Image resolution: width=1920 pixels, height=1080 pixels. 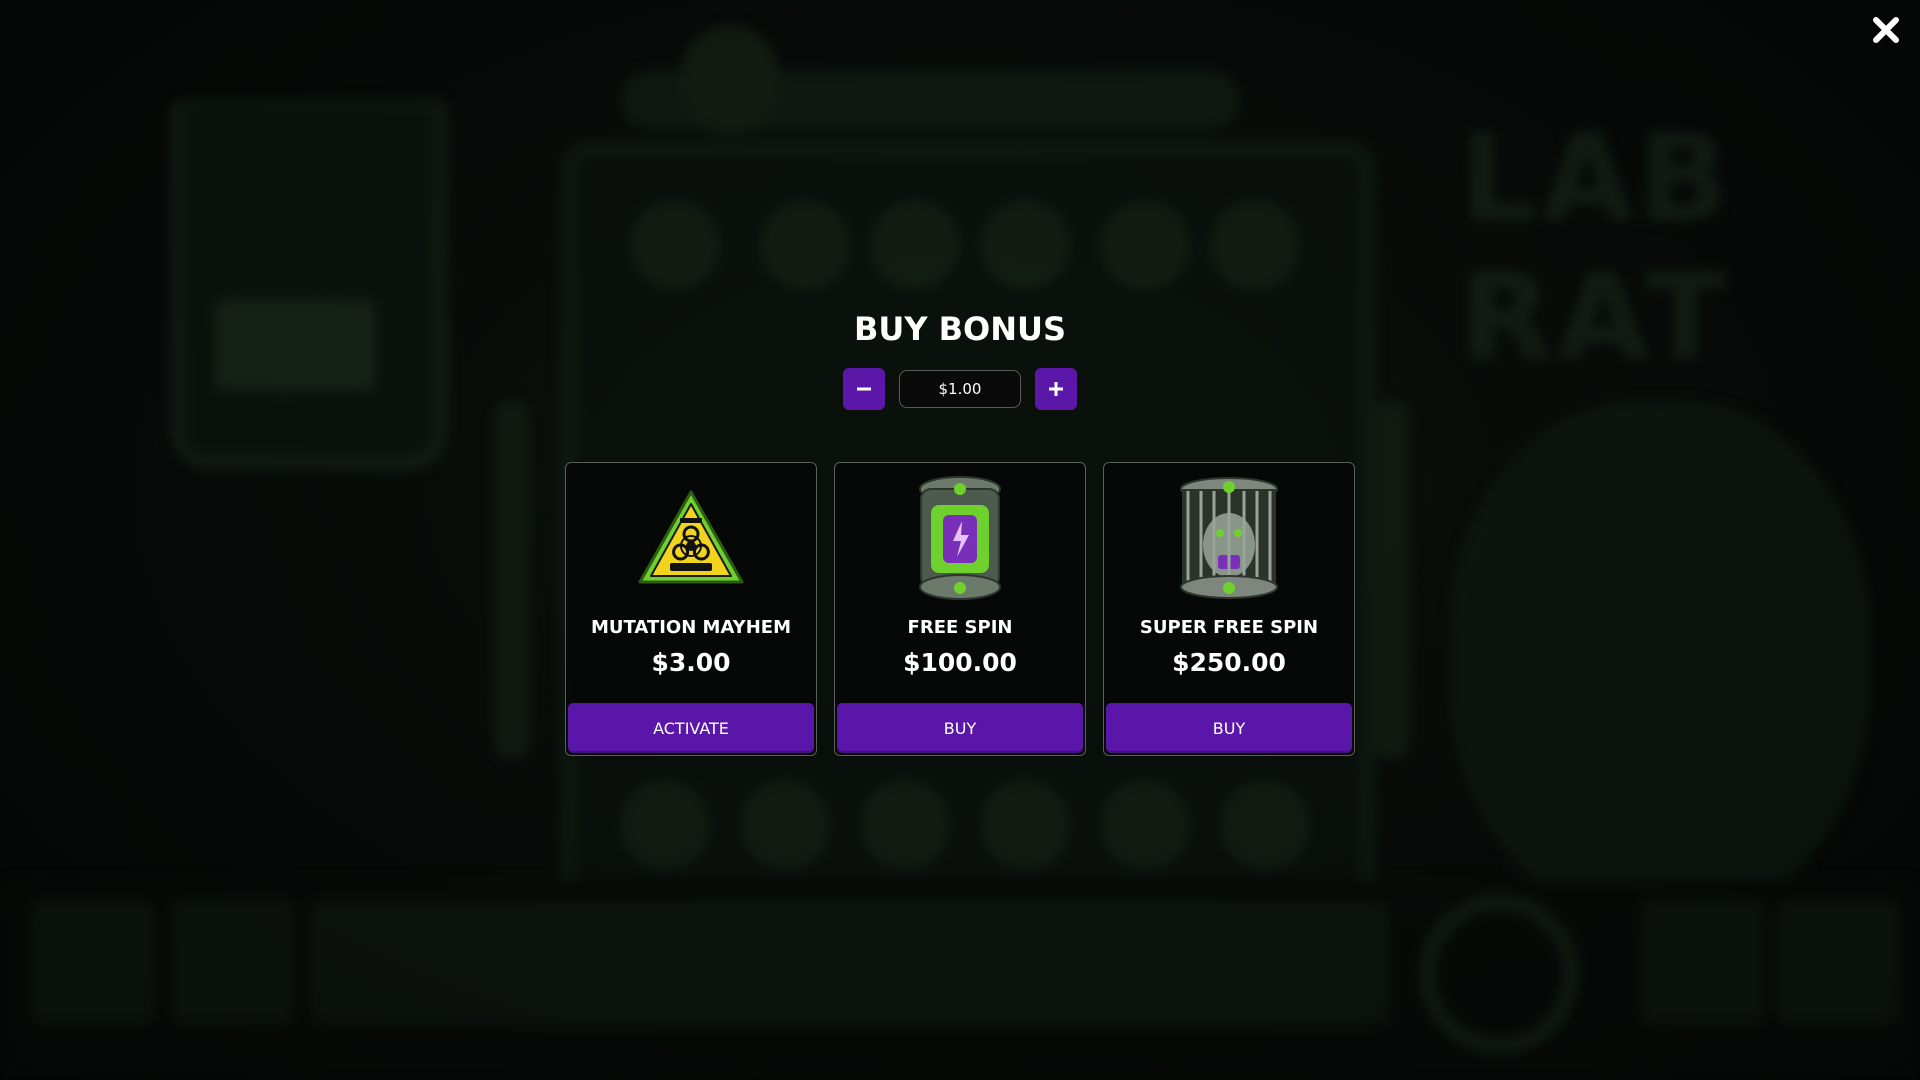 What do you see at coordinates (92, 962) in the screenshot?
I see `background-settings-panel` at bounding box center [92, 962].